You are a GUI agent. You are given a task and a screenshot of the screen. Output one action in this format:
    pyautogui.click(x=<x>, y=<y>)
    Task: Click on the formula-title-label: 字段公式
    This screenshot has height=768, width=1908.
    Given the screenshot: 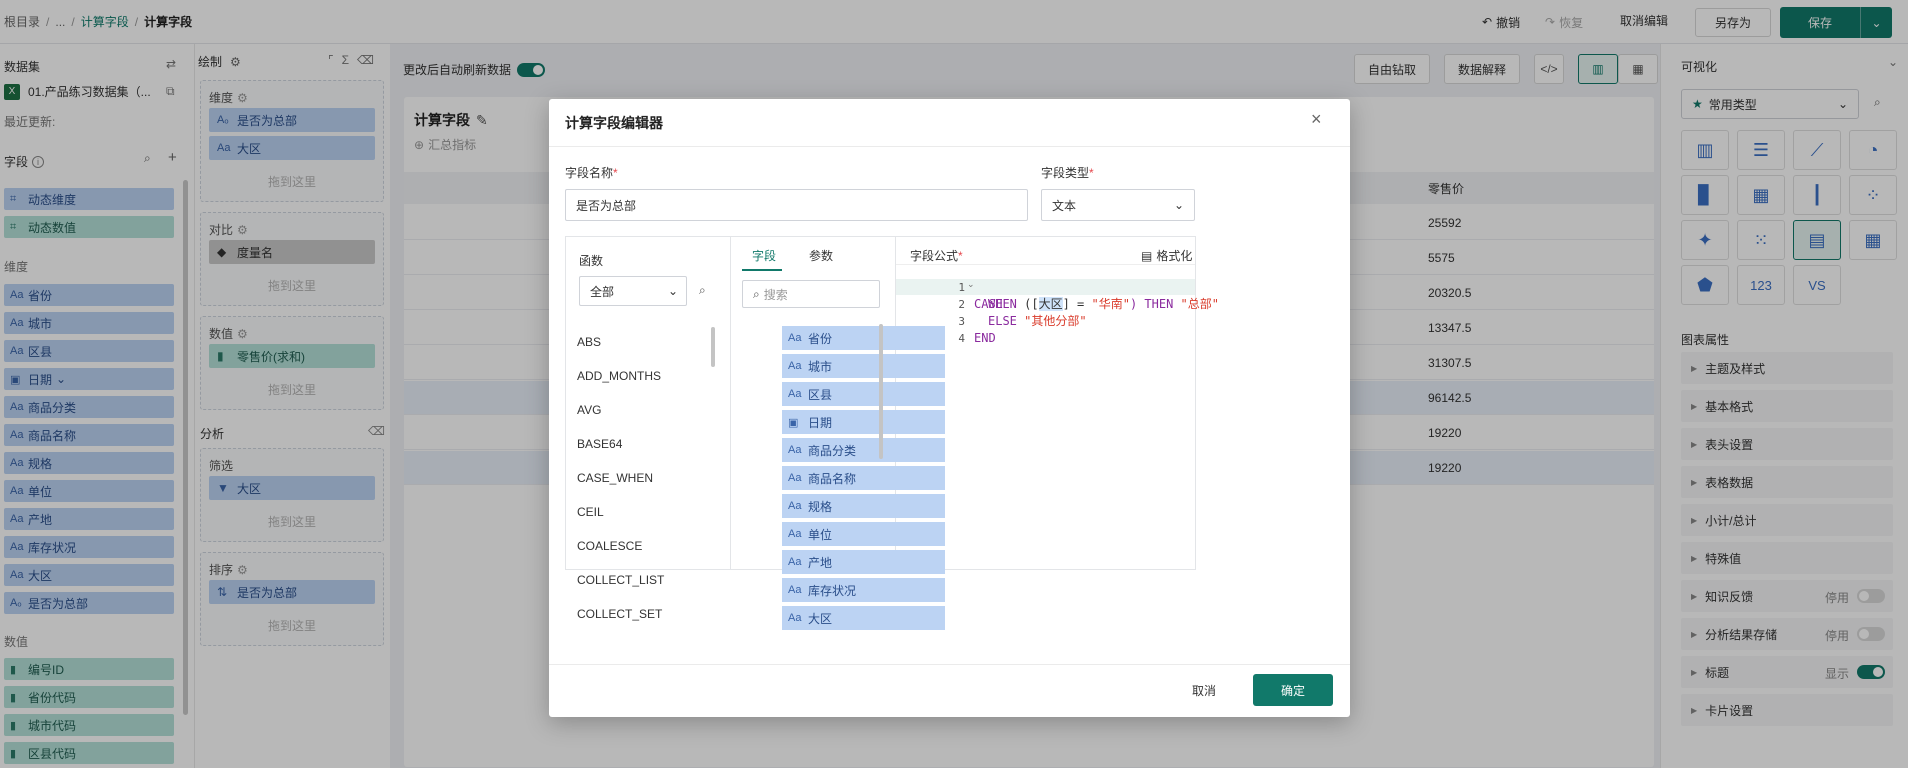 What is the action you would take?
    pyautogui.click(x=934, y=256)
    